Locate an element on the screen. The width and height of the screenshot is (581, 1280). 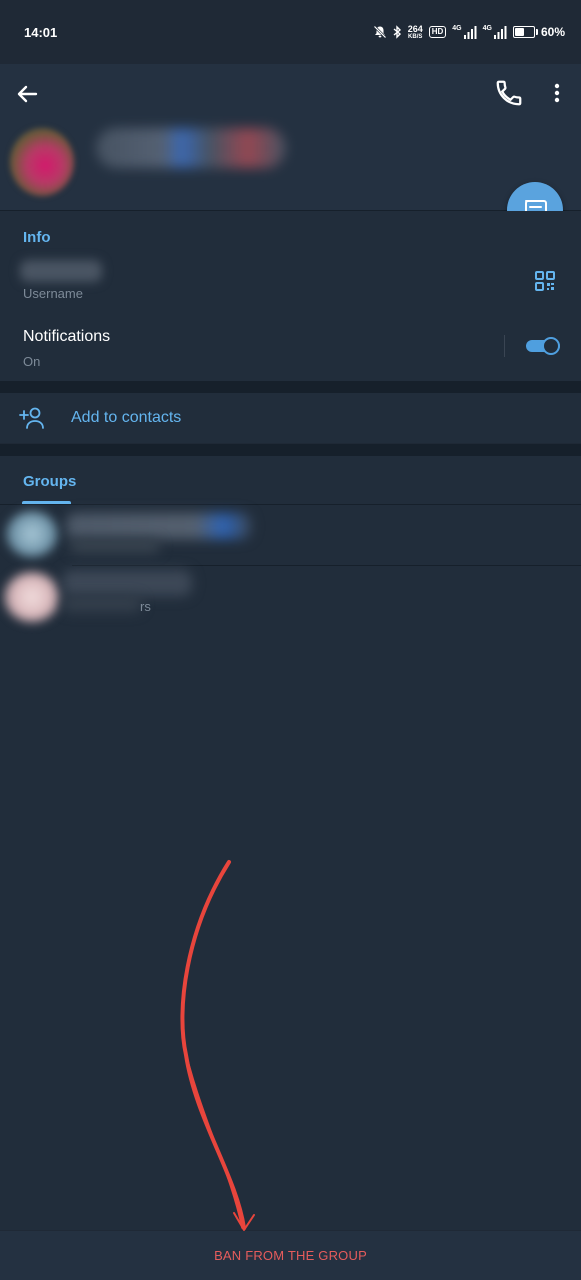
notifications-divider is located at coordinates (504, 346).